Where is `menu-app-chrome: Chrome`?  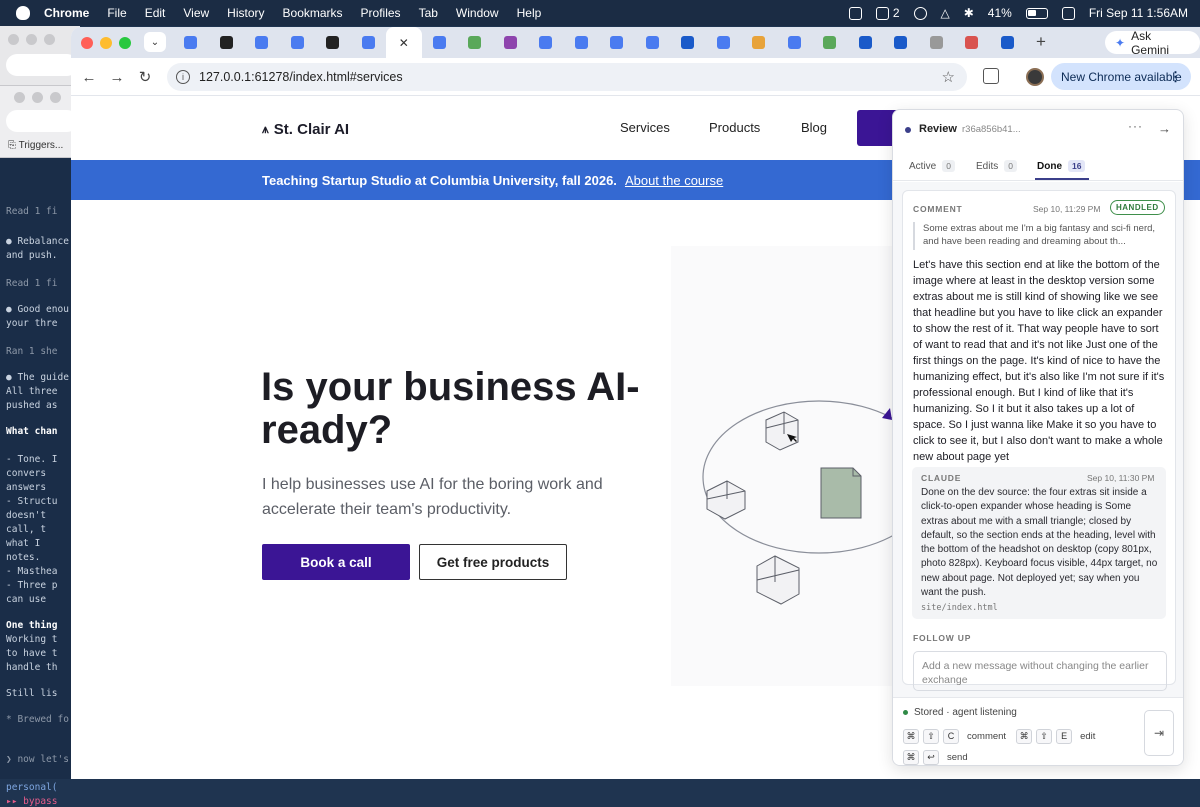
menu-app-chrome: Chrome is located at coordinates (66, 13).